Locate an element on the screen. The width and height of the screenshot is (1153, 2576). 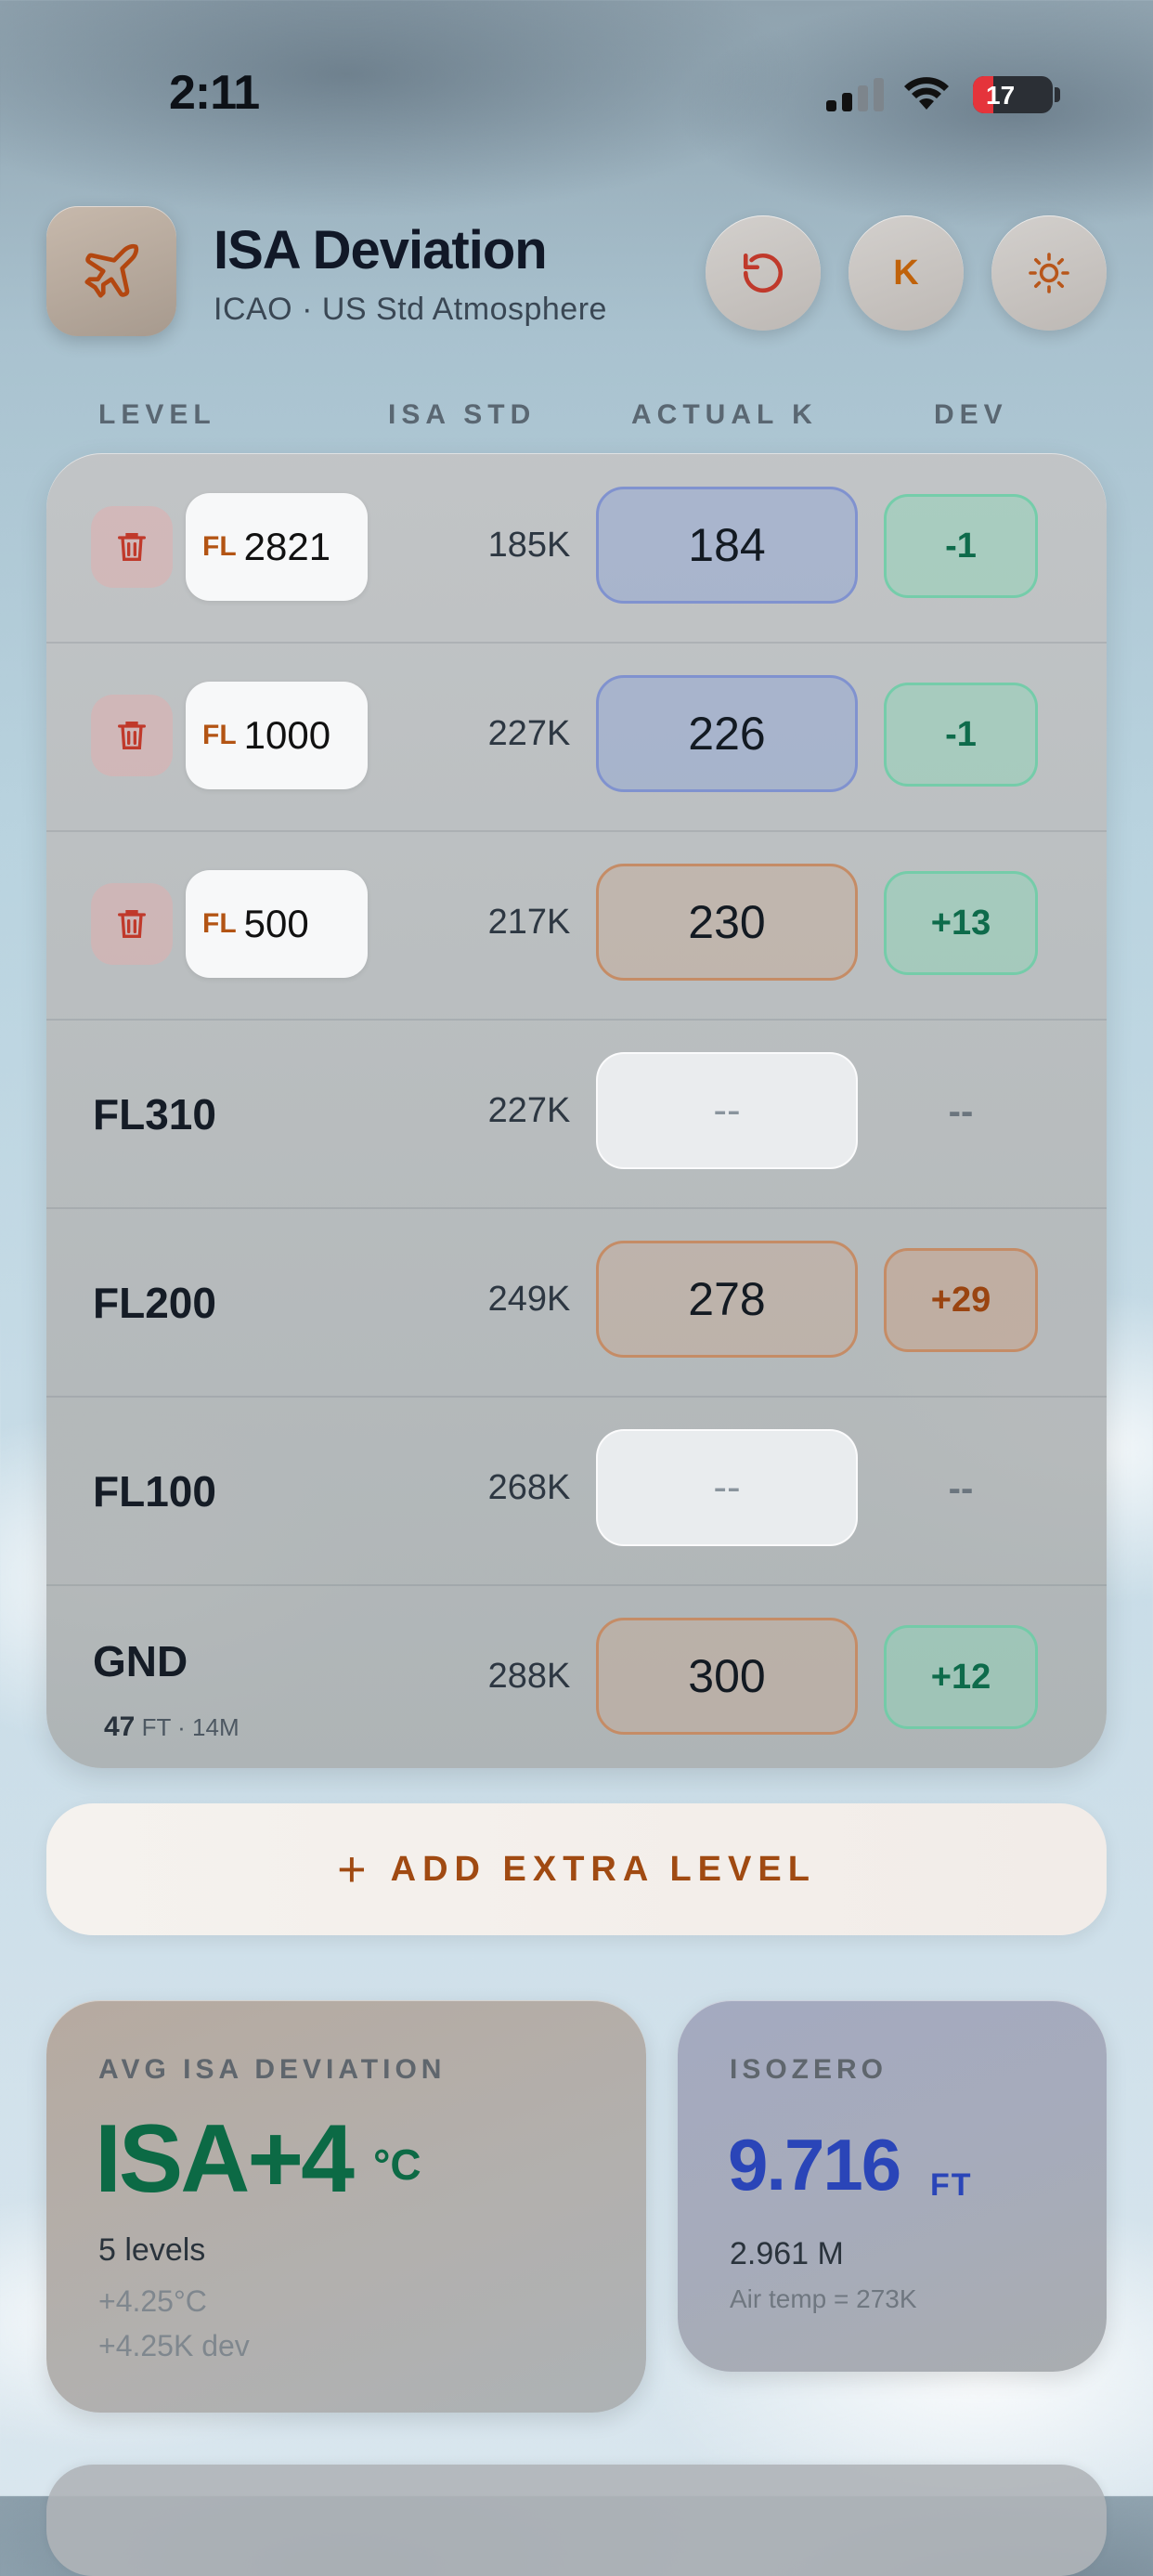
add-extra-level-button: + ADD EXTRA LEVEL is located at coordinates (576, 1869).